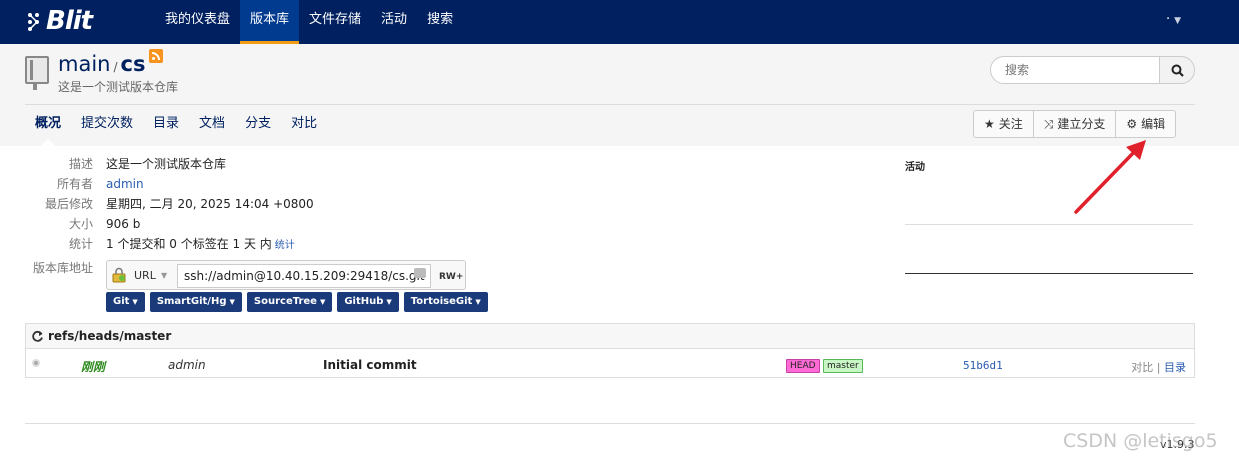 The image size is (1239, 462). I want to click on nav-activity: 活动, so click(394, 22).